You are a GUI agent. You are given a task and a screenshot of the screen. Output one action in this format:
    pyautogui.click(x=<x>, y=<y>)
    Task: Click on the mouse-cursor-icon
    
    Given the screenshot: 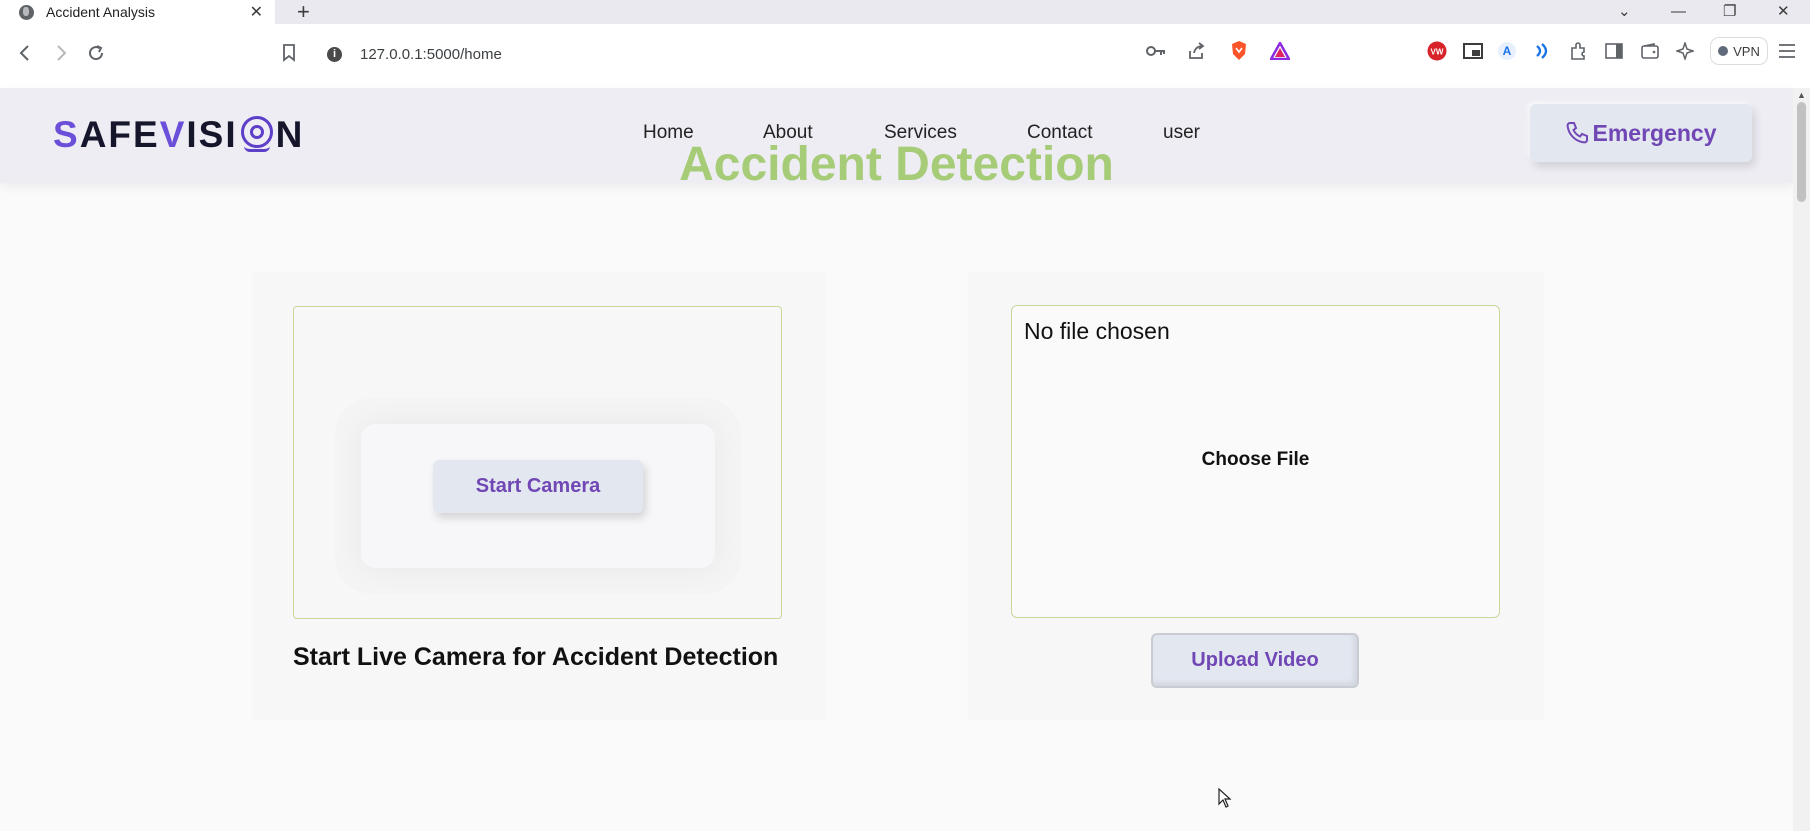 What is the action you would take?
    pyautogui.click(x=1225, y=800)
    